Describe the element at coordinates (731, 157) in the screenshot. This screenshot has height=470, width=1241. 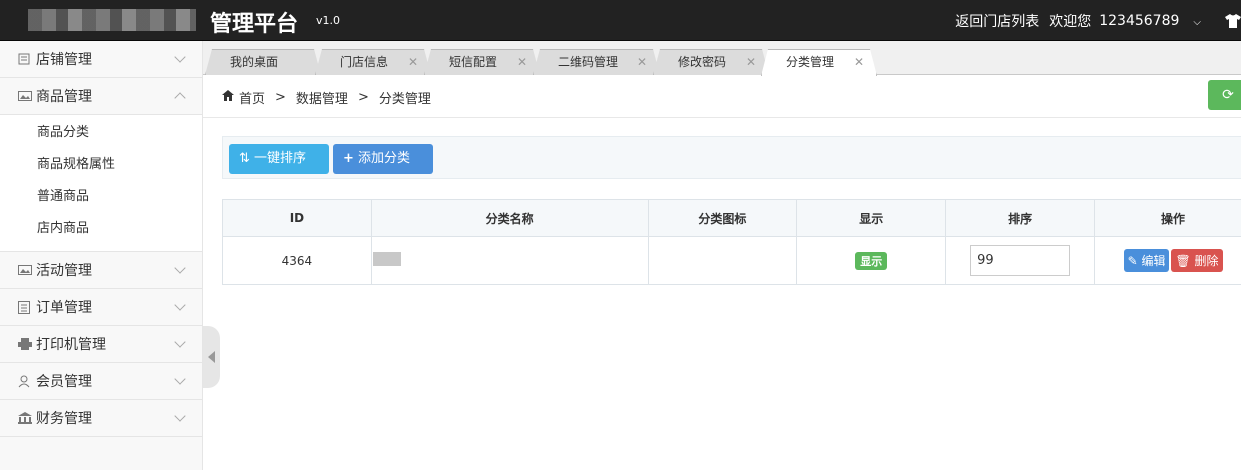
I see `toolbar: ⇅ 一键排序 + 添加分类` at that location.